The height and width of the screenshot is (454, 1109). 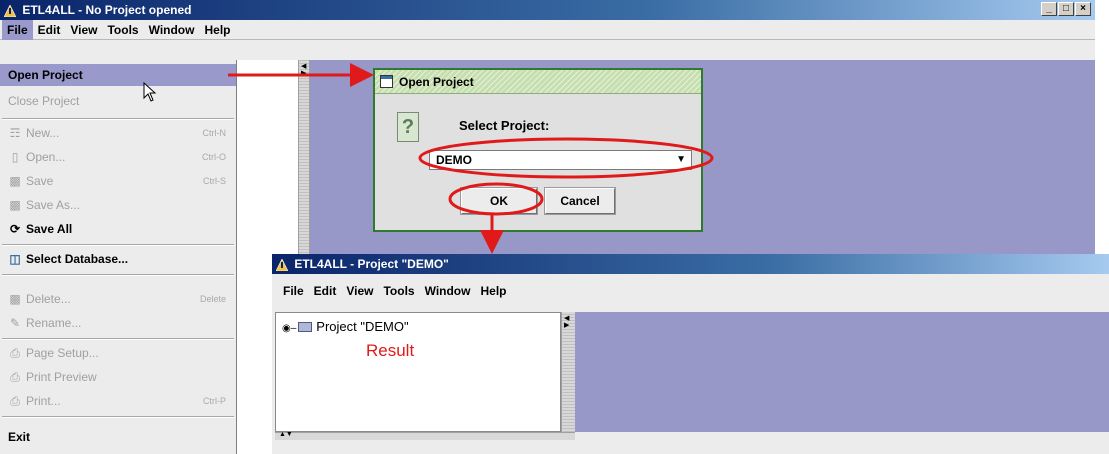 What do you see at coordinates (425, 435) in the screenshot?
I see `result-bottom-splitter: ▲▼` at bounding box center [425, 435].